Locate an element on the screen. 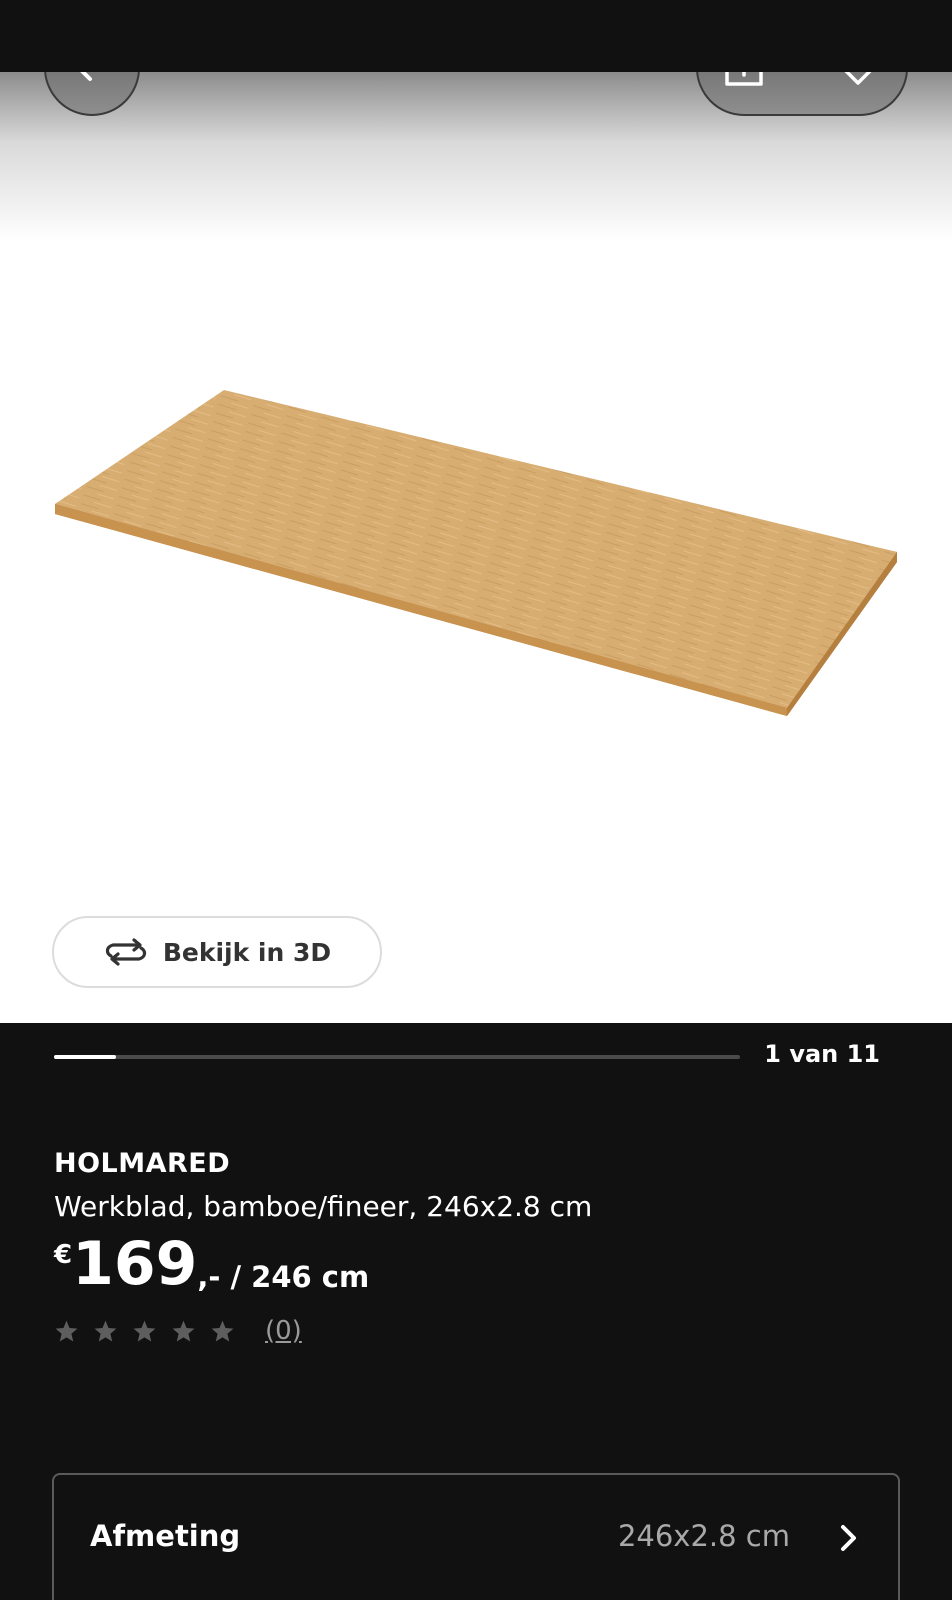 The height and width of the screenshot is (1600, 952). gallery-counter: 1 van 11 is located at coordinates (822, 1054).